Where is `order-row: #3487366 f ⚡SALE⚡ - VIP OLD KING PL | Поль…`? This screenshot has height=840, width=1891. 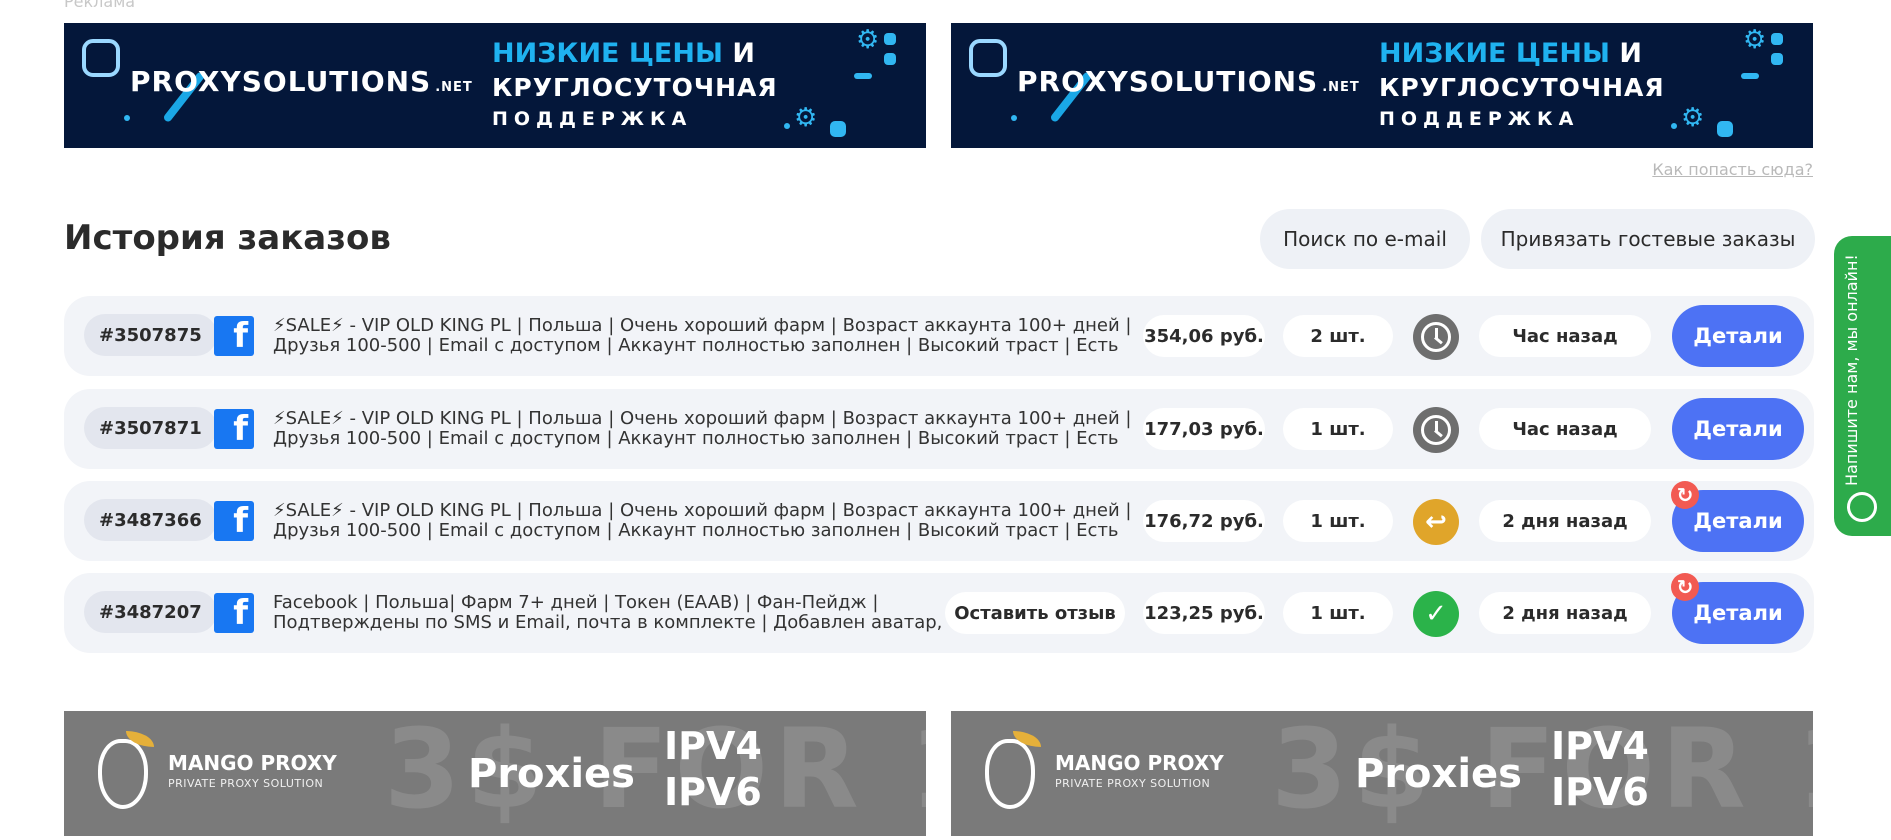 order-row: #3487366 f ⚡SALE⚡ - VIP OLD KING PL | Поль… is located at coordinates (939, 521).